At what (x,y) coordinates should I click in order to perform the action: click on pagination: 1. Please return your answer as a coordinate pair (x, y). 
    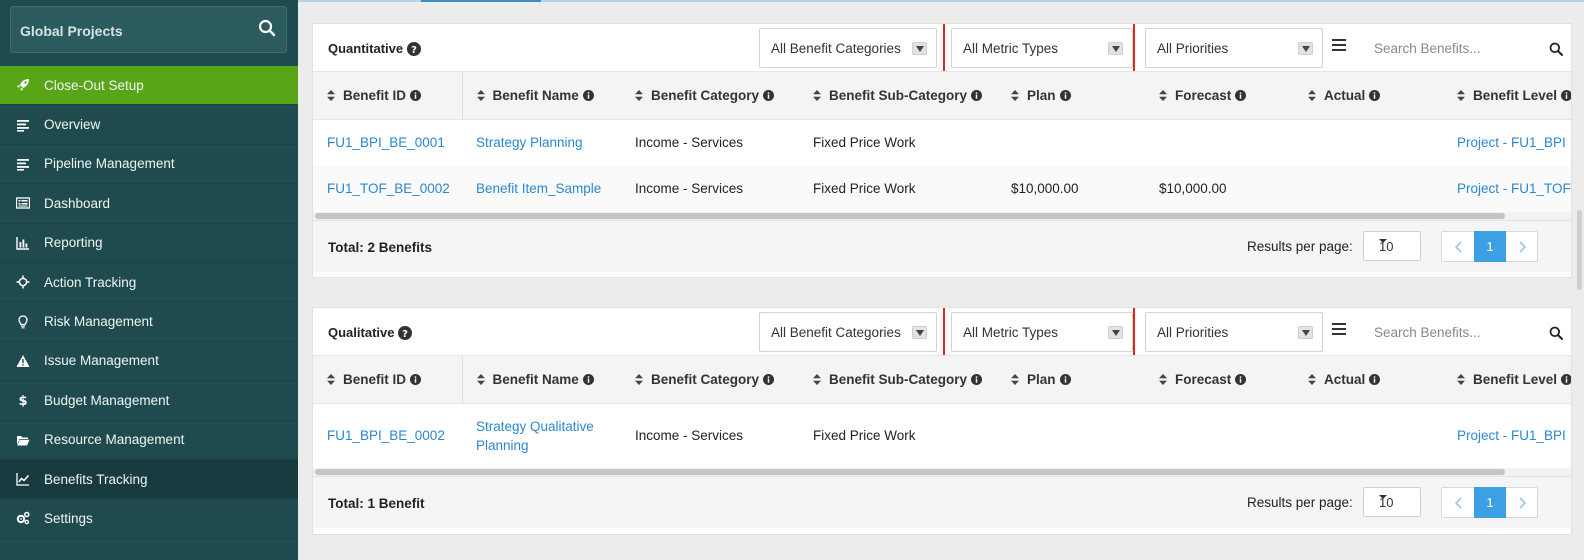
    Looking at the image, I should click on (1489, 246).